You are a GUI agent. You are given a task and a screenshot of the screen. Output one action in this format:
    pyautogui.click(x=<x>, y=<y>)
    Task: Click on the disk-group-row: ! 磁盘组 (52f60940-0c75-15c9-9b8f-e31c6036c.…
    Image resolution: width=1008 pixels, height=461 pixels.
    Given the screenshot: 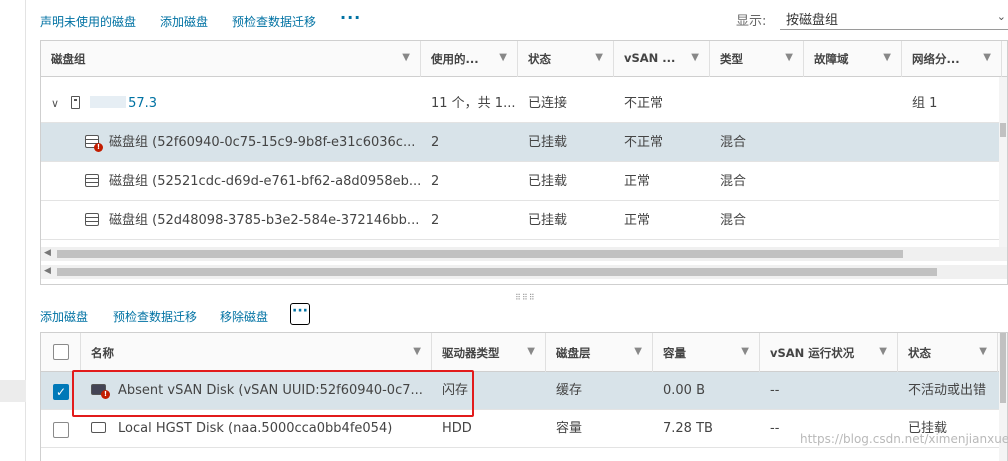 What is the action you would take?
    pyautogui.click(x=524, y=142)
    